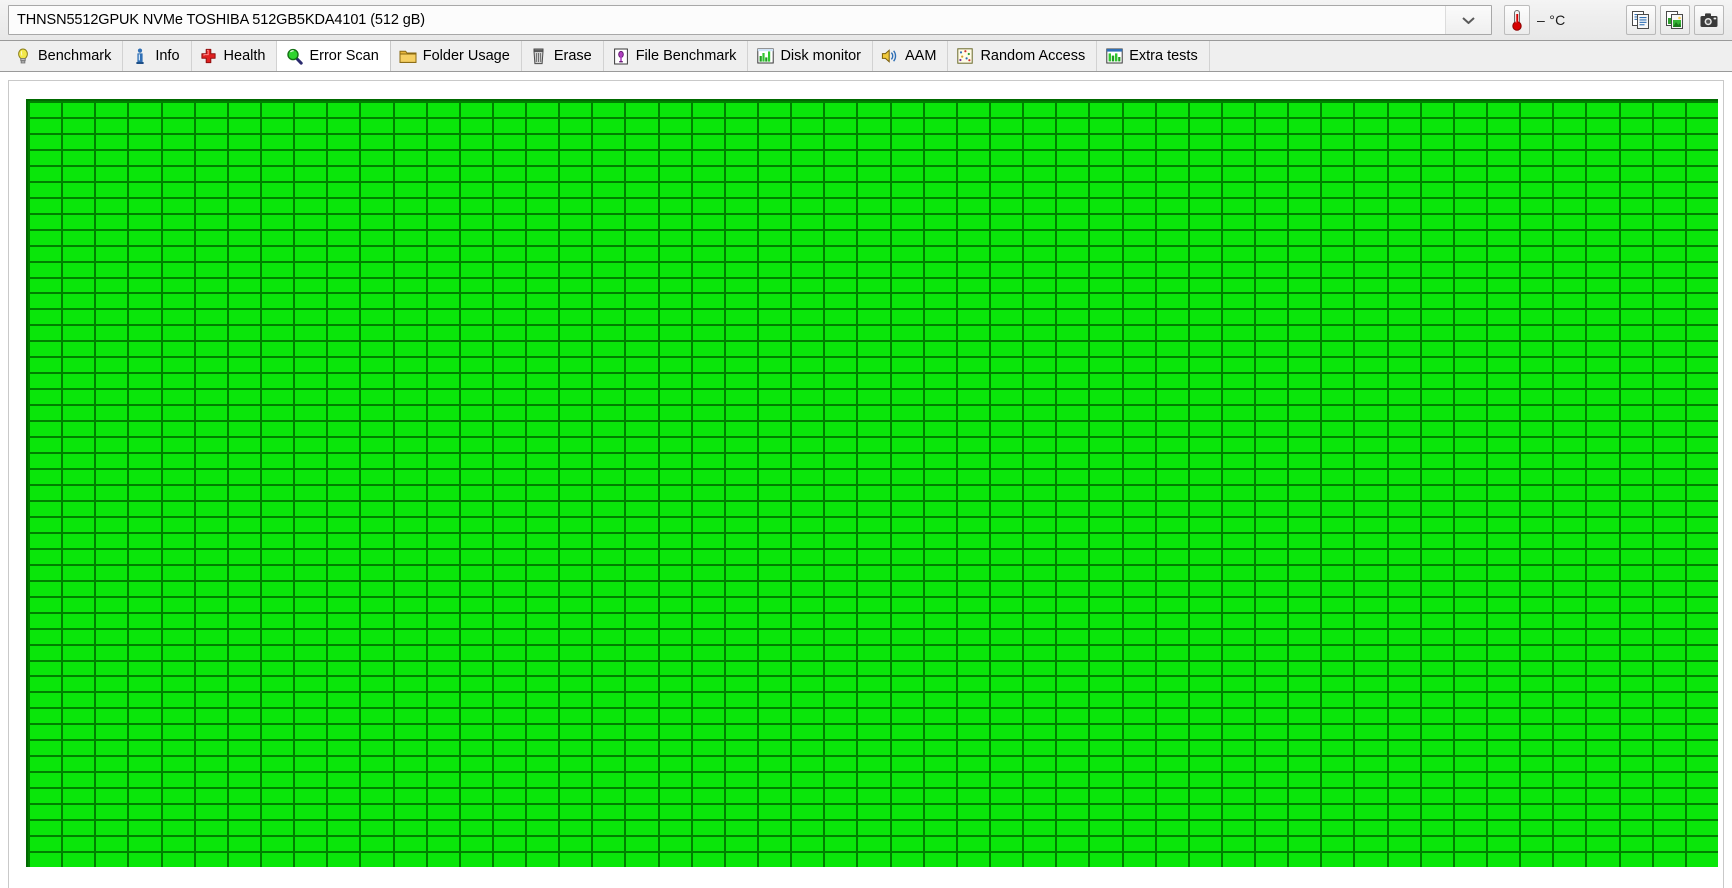 The image size is (1732, 888). Describe the element at coordinates (1153, 56) in the screenshot. I see `tab-extra-tests: Extra tests` at that location.